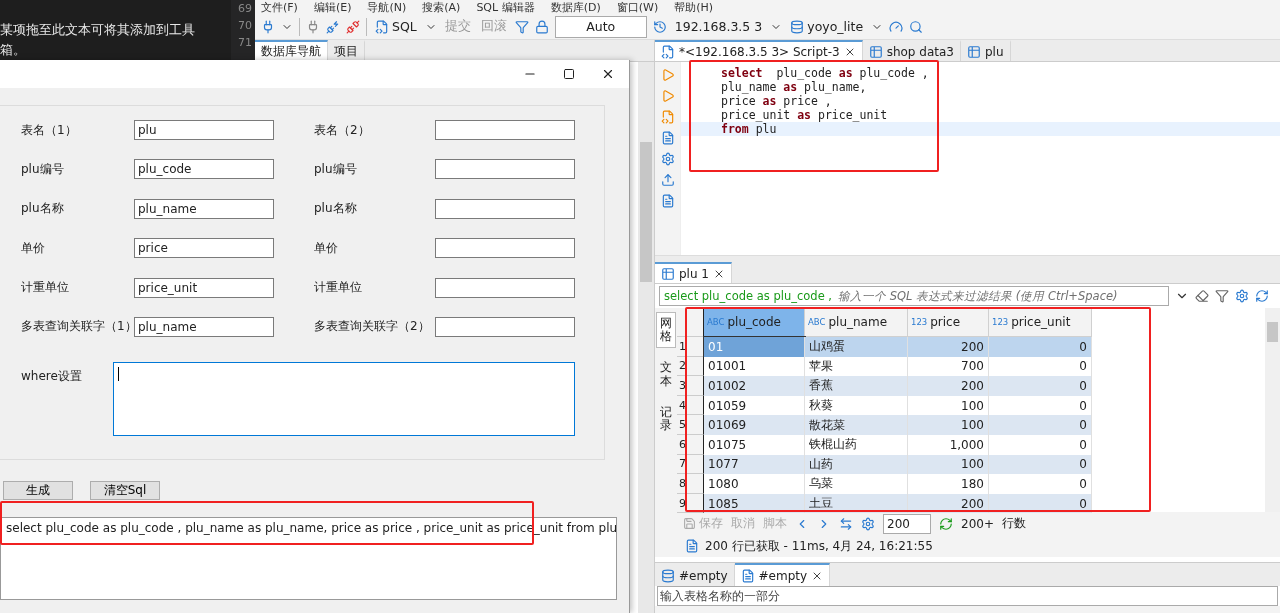 The height and width of the screenshot is (613, 1280). I want to click on eraser-icon, so click(1202, 296).